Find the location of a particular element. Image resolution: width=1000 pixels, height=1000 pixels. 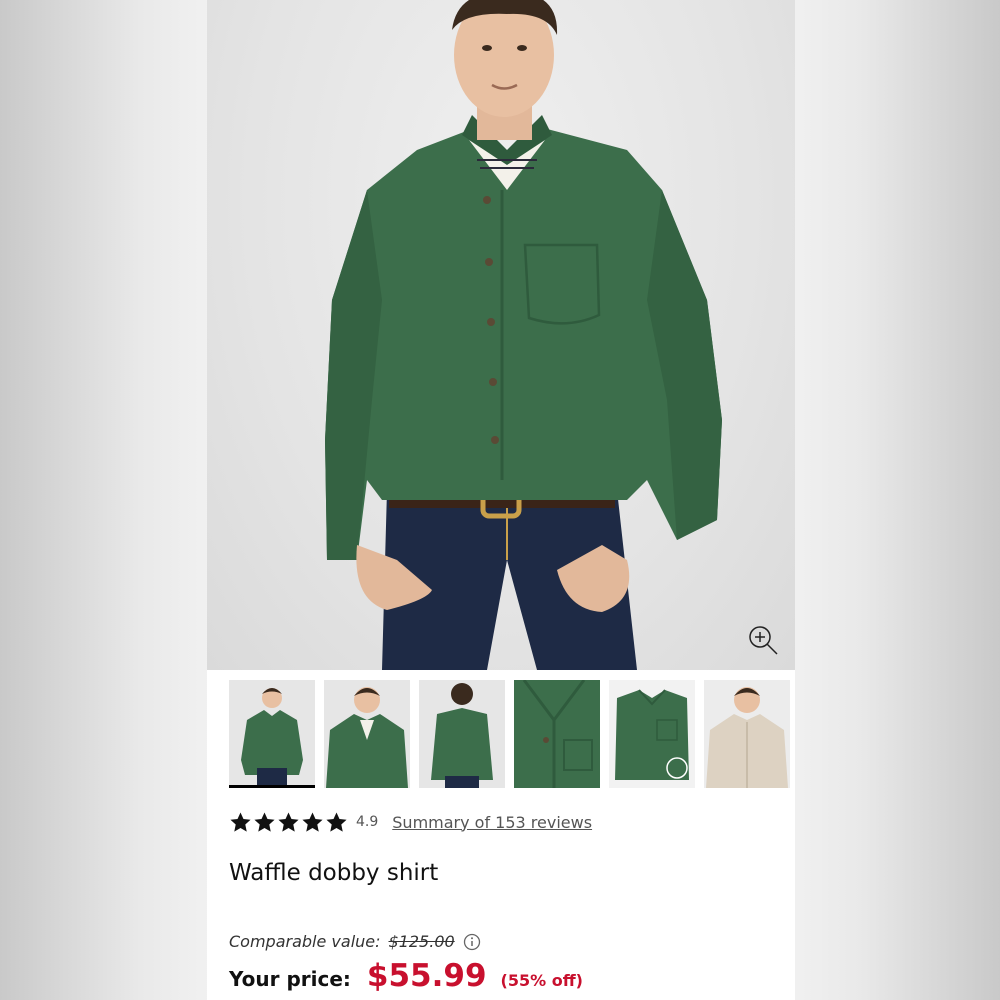

thumbnail-strip is located at coordinates (512, 734).